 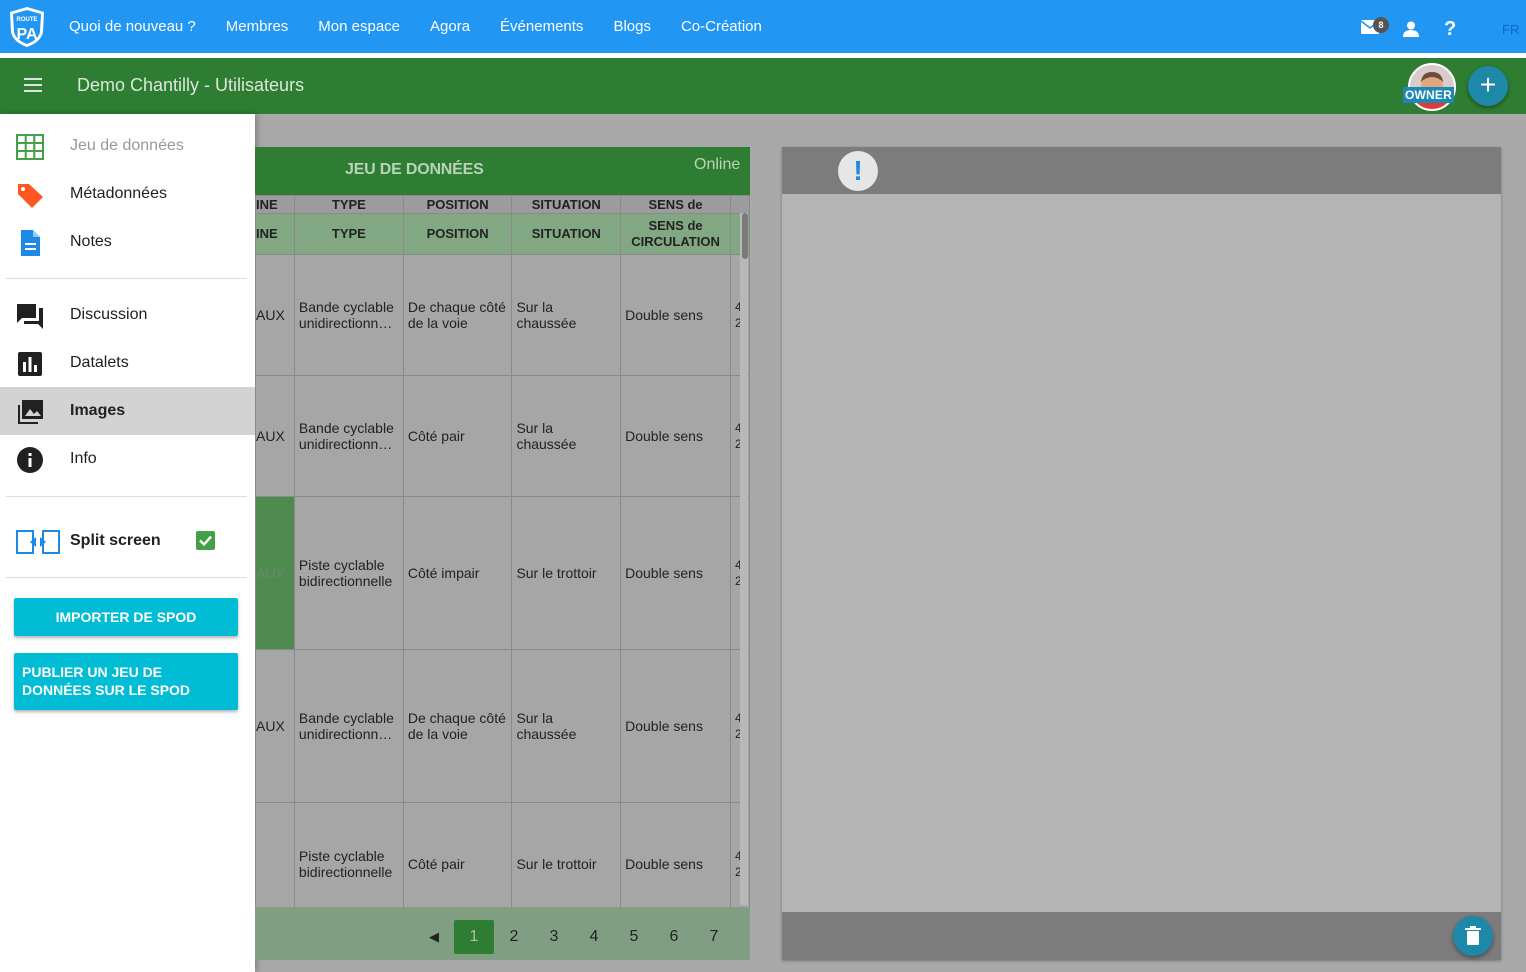 What do you see at coordinates (434, 937) in the screenshot?
I see `prev-page-button: ◀` at bounding box center [434, 937].